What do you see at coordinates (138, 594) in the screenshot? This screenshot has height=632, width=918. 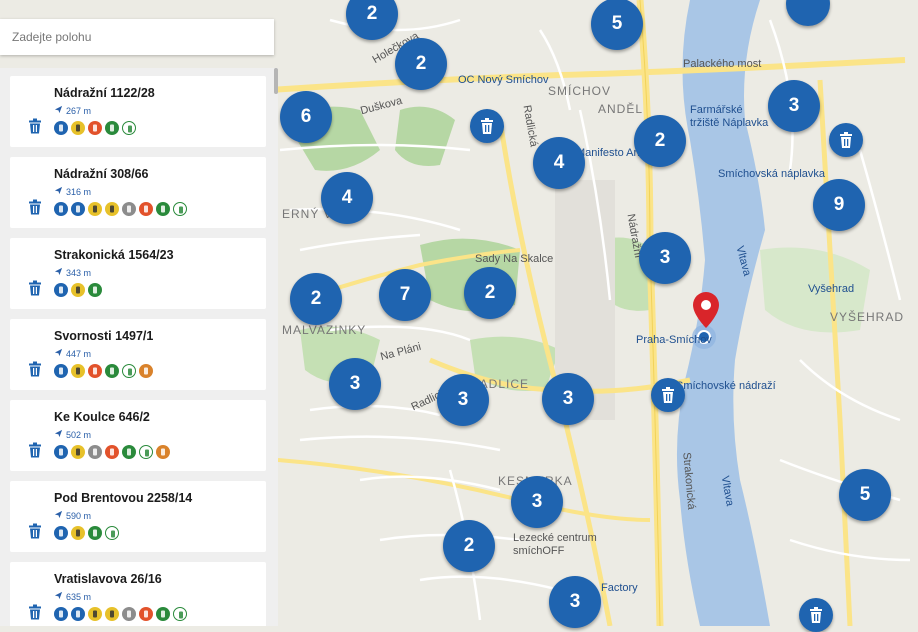 I see `location-card: Vratislavova 26/16 635 m` at bounding box center [138, 594].